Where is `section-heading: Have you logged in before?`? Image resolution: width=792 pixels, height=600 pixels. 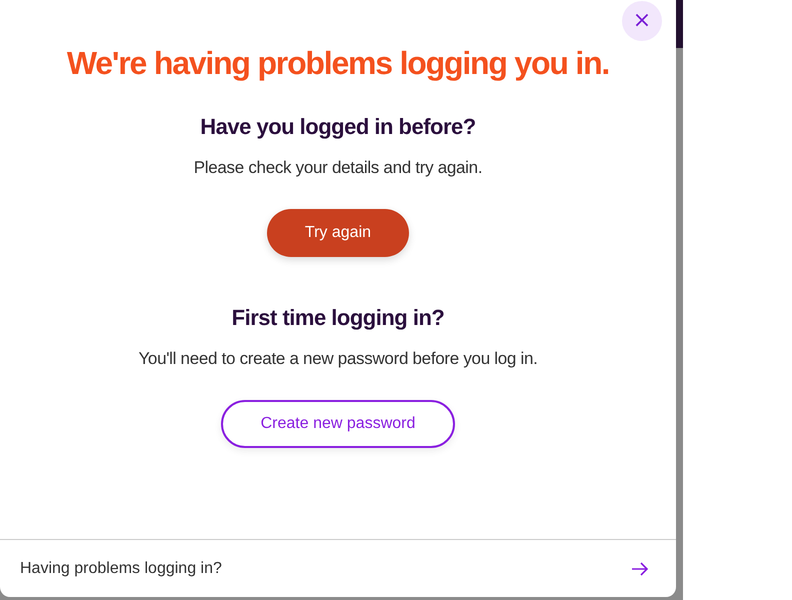 section-heading: Have you logged in before? is located at coordinates (338, 127).